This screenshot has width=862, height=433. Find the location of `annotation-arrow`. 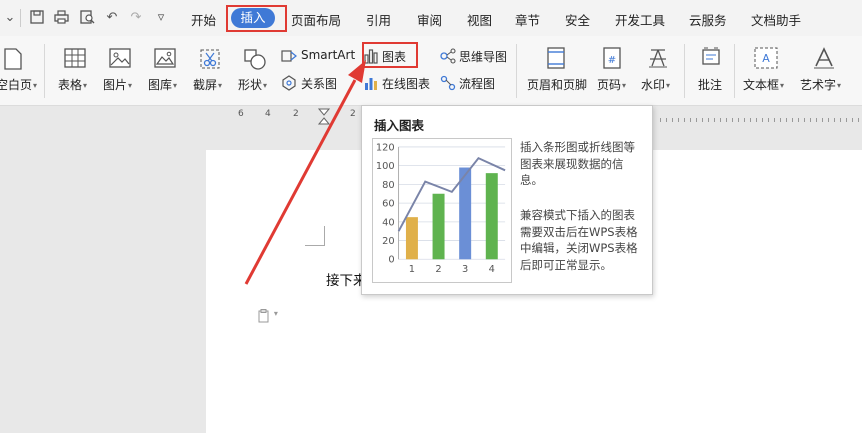

annotation-arrow is located at coordinates (305, 172).